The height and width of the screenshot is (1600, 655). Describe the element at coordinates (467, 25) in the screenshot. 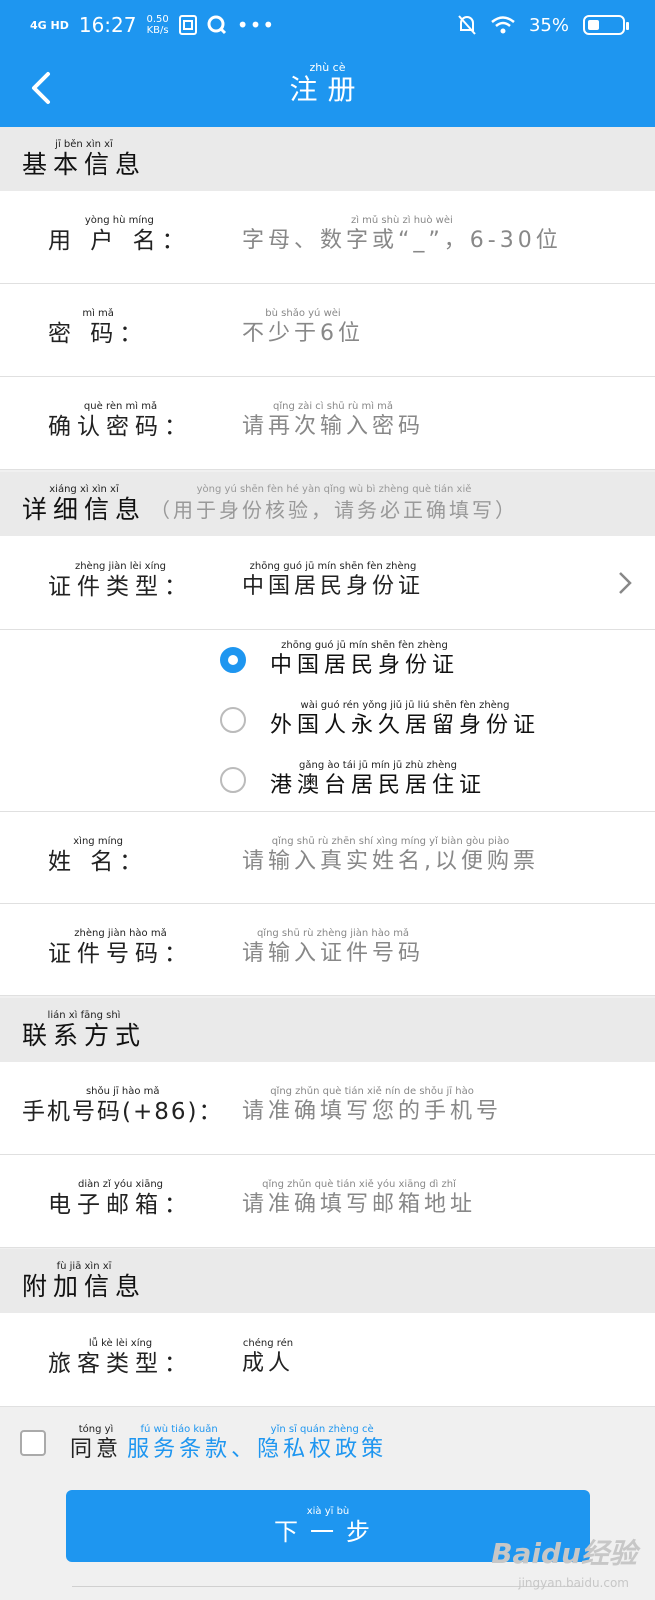

I see `mute-bell-icon` at that location.